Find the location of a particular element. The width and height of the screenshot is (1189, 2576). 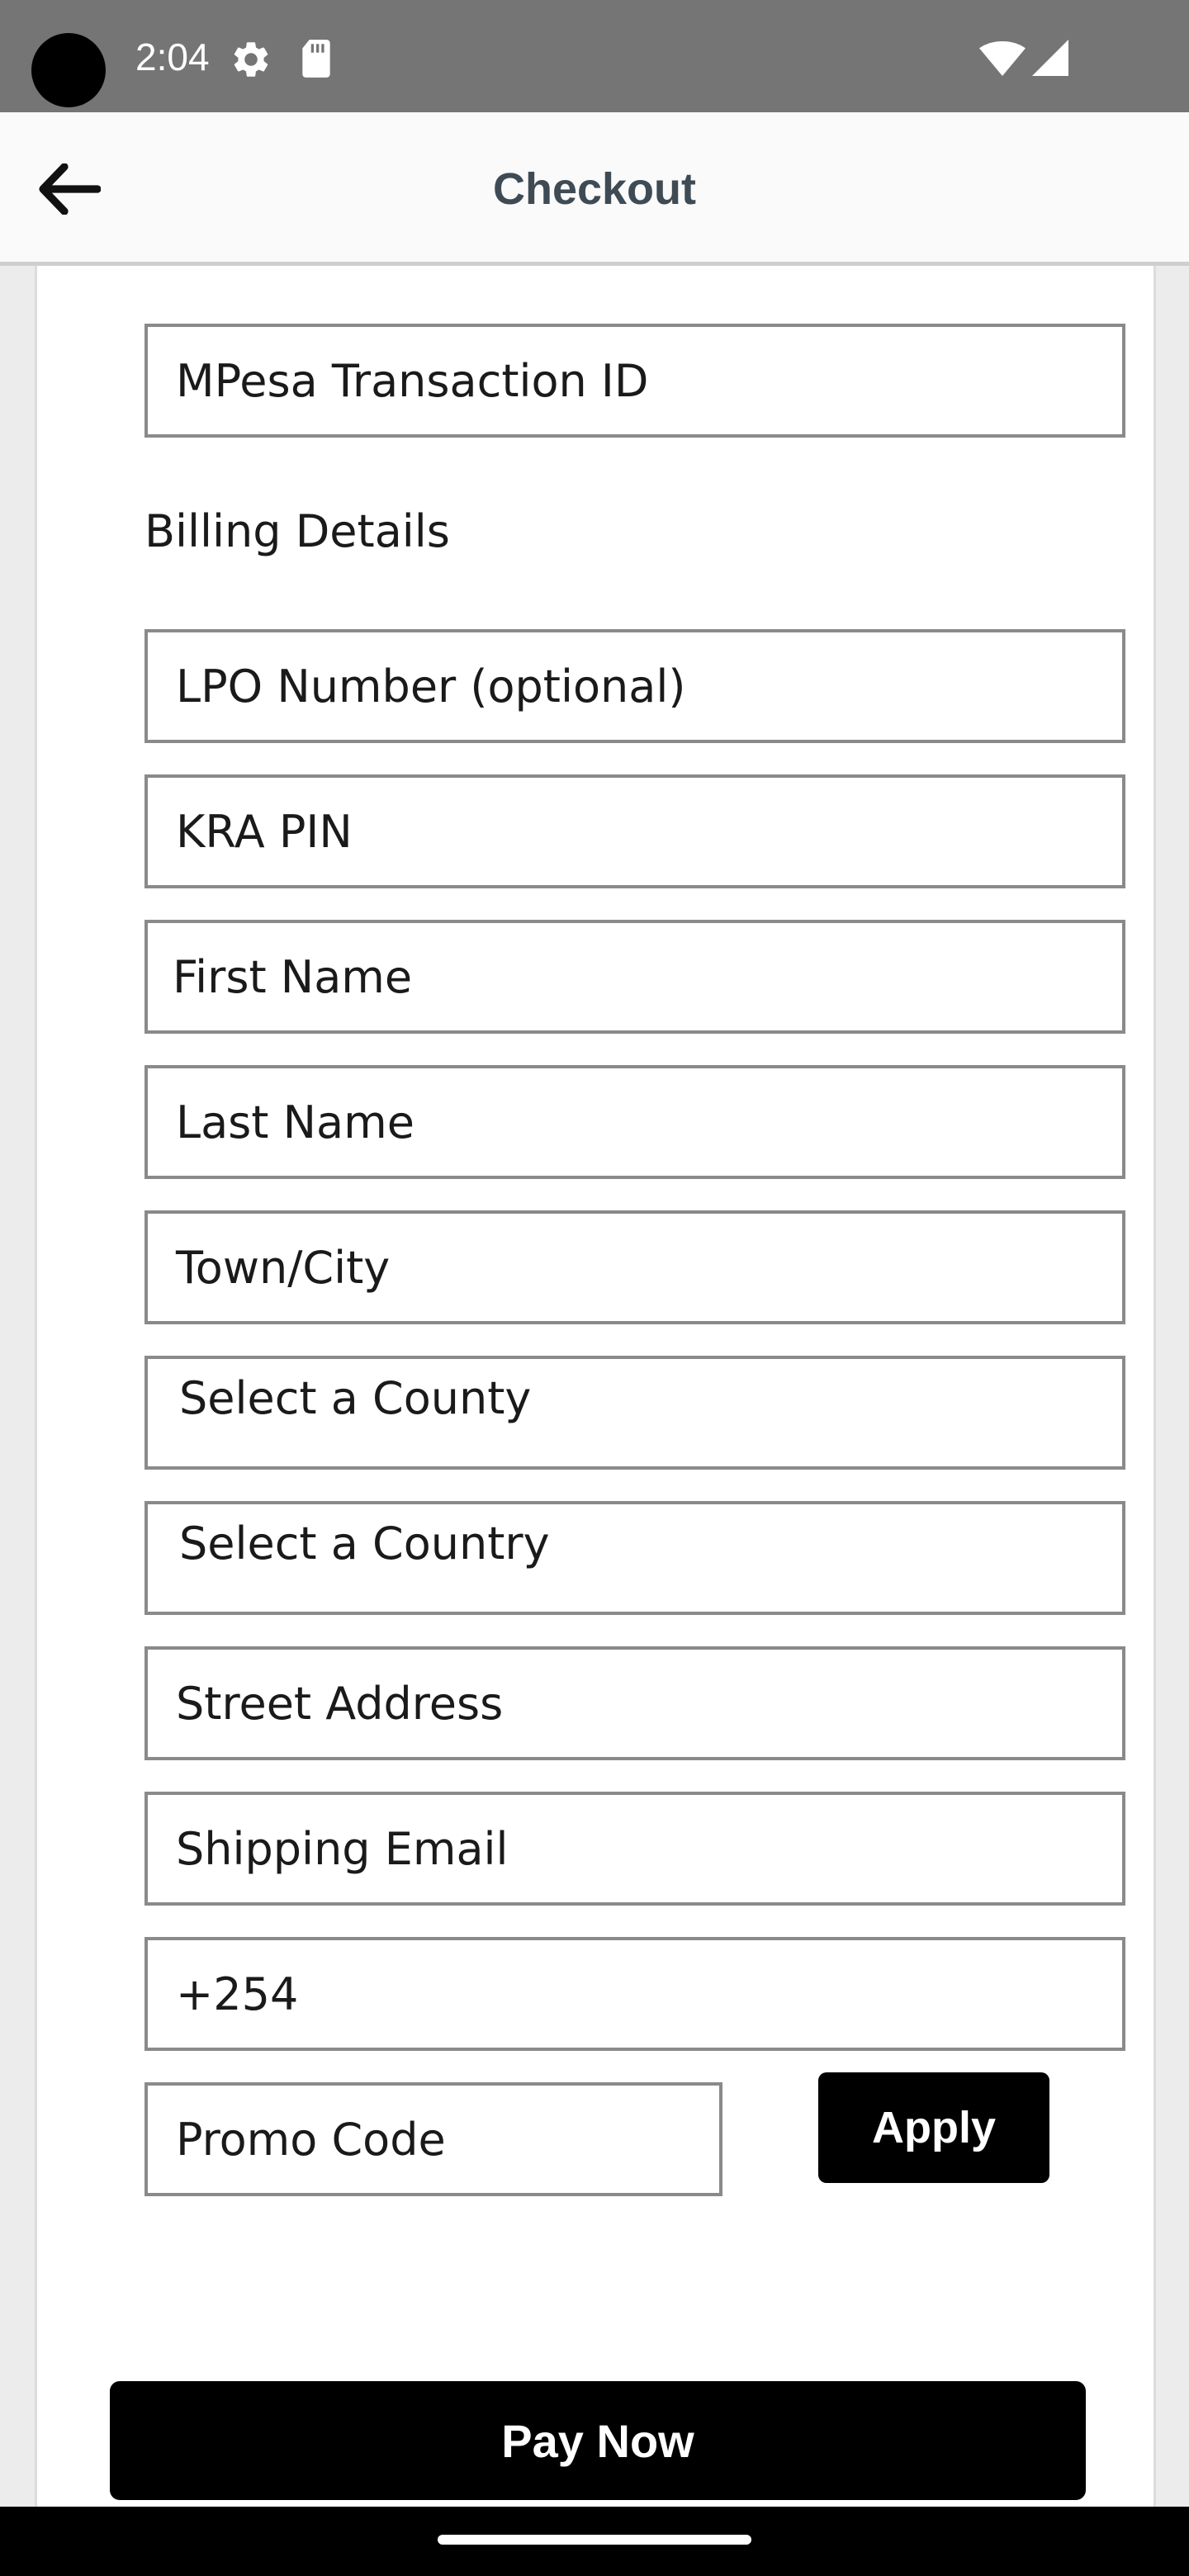

first-name-input: First Name is located at coordinates (634, 977).